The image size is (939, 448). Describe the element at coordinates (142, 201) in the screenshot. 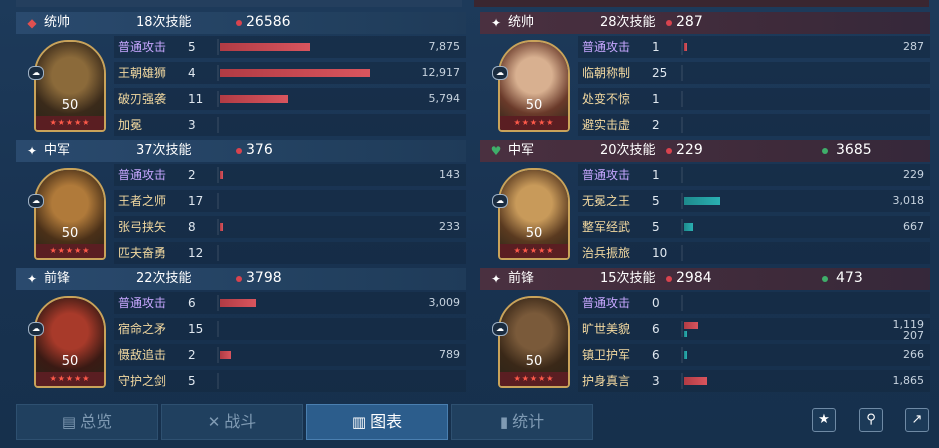

I see `skill-name: 王者之师` at that location.